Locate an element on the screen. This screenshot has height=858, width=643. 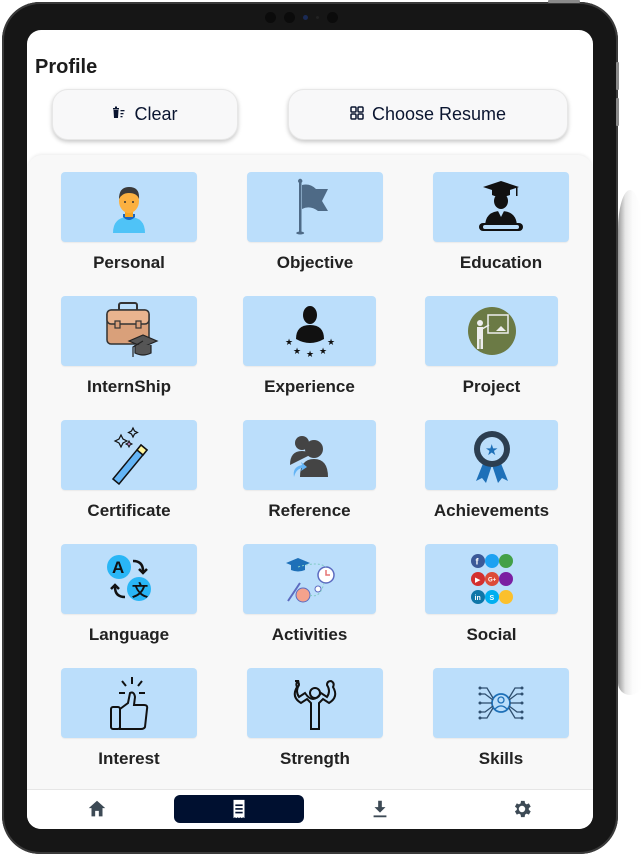
section-label: Interest is located at coordinates (129, 758).